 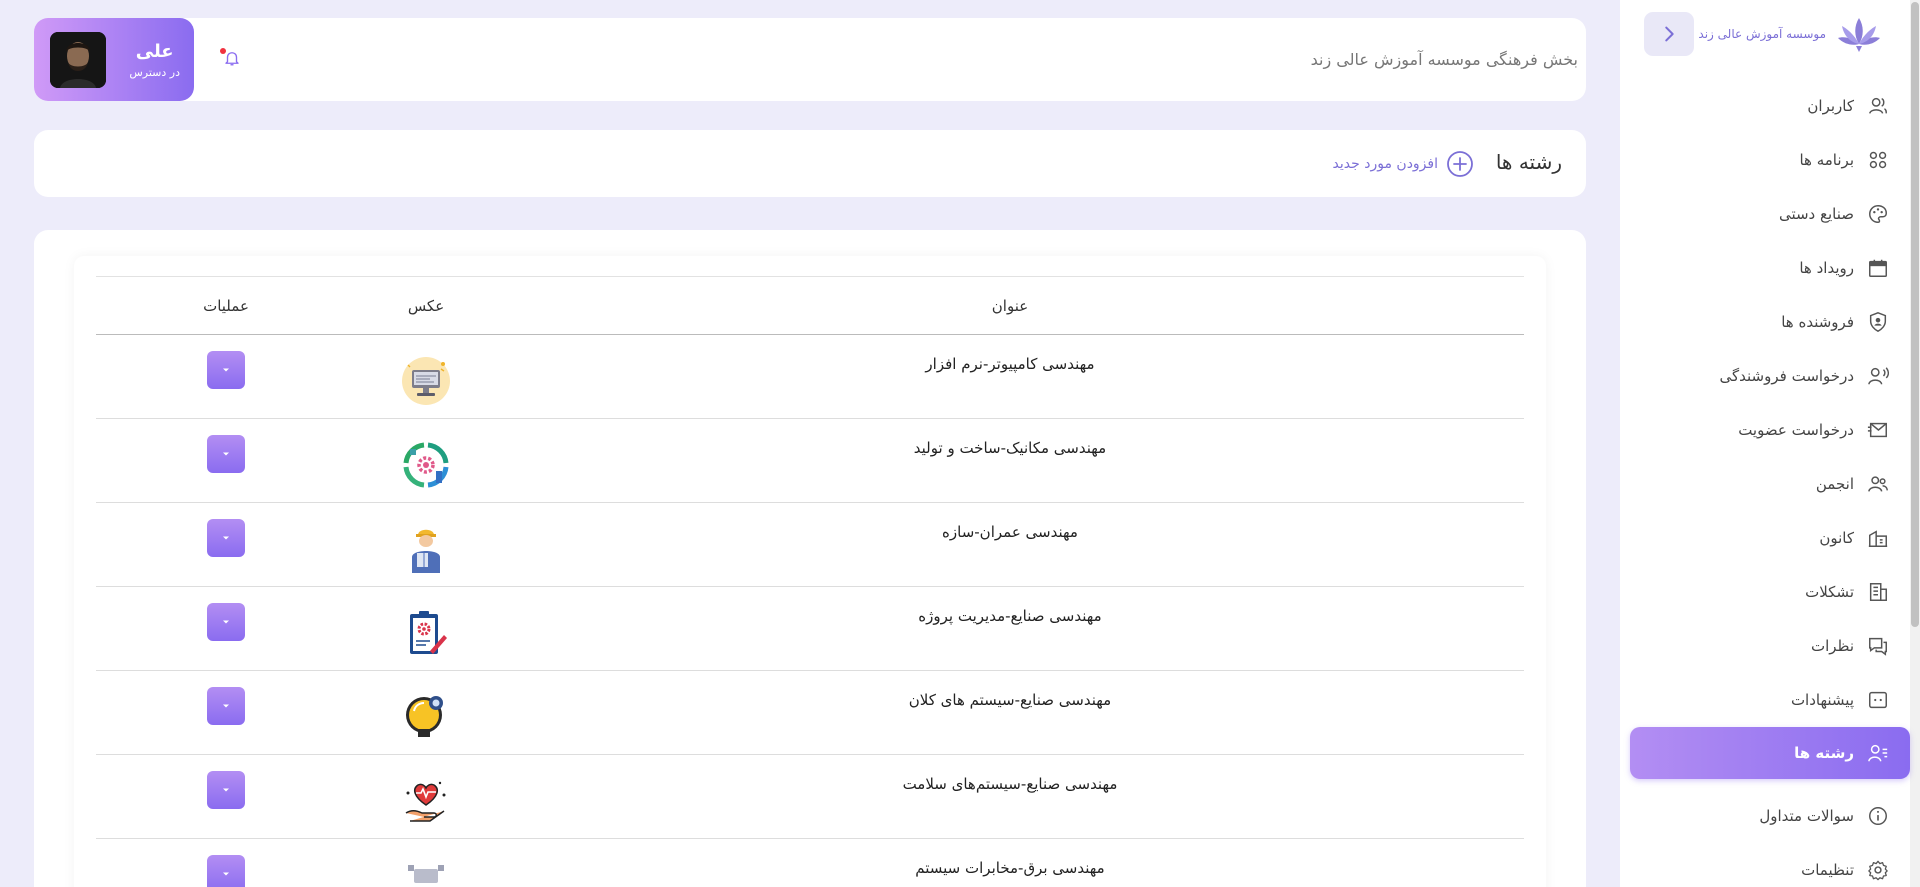 I want to click on sidebar-item-label: برنامه ها, so click(x=1826, y=160).